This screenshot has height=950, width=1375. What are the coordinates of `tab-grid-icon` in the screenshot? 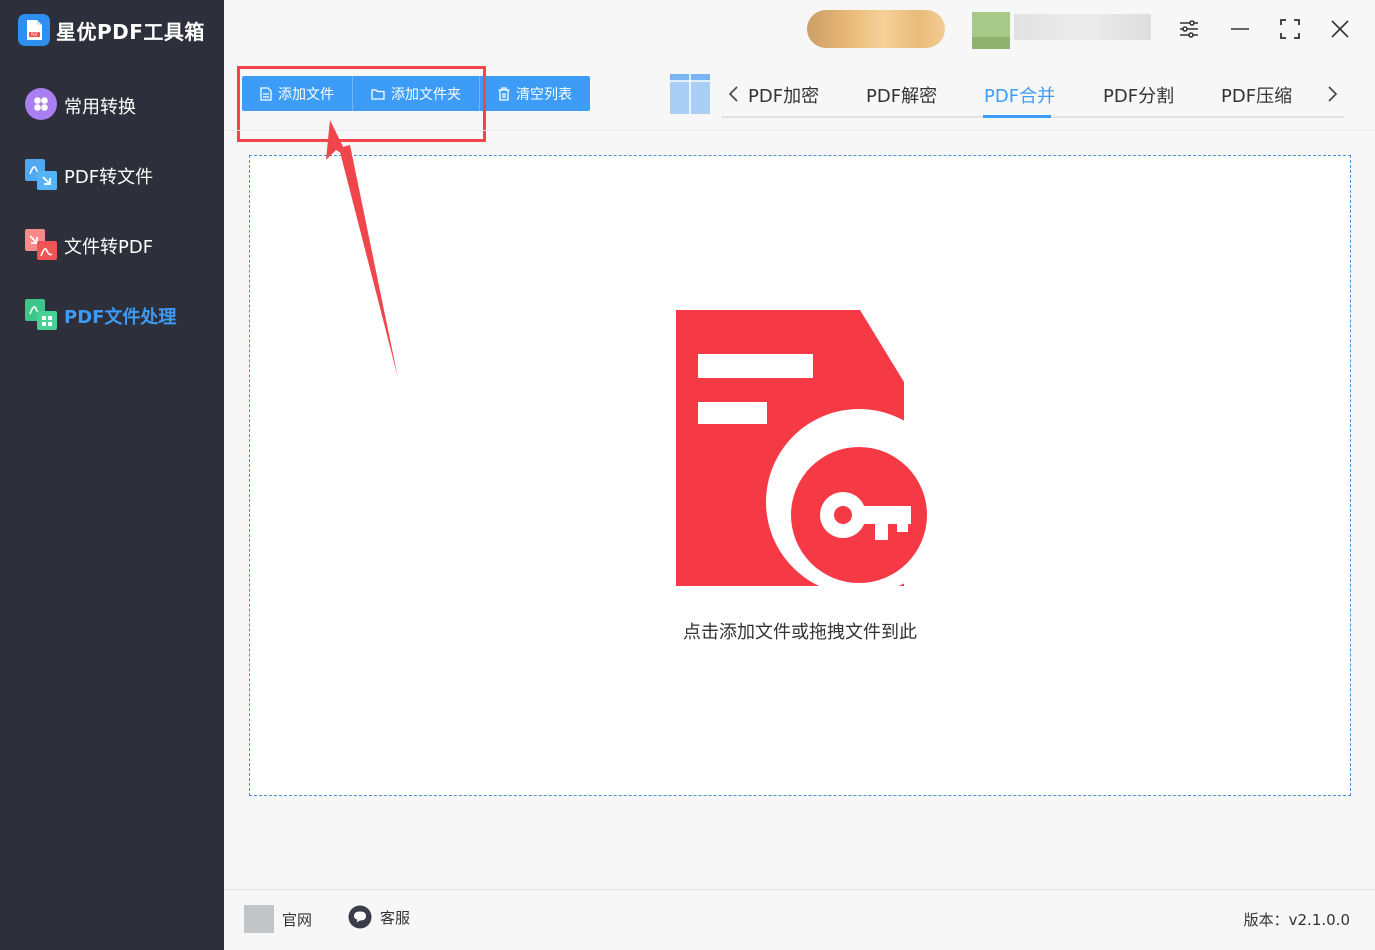 It's located at (690, 94).